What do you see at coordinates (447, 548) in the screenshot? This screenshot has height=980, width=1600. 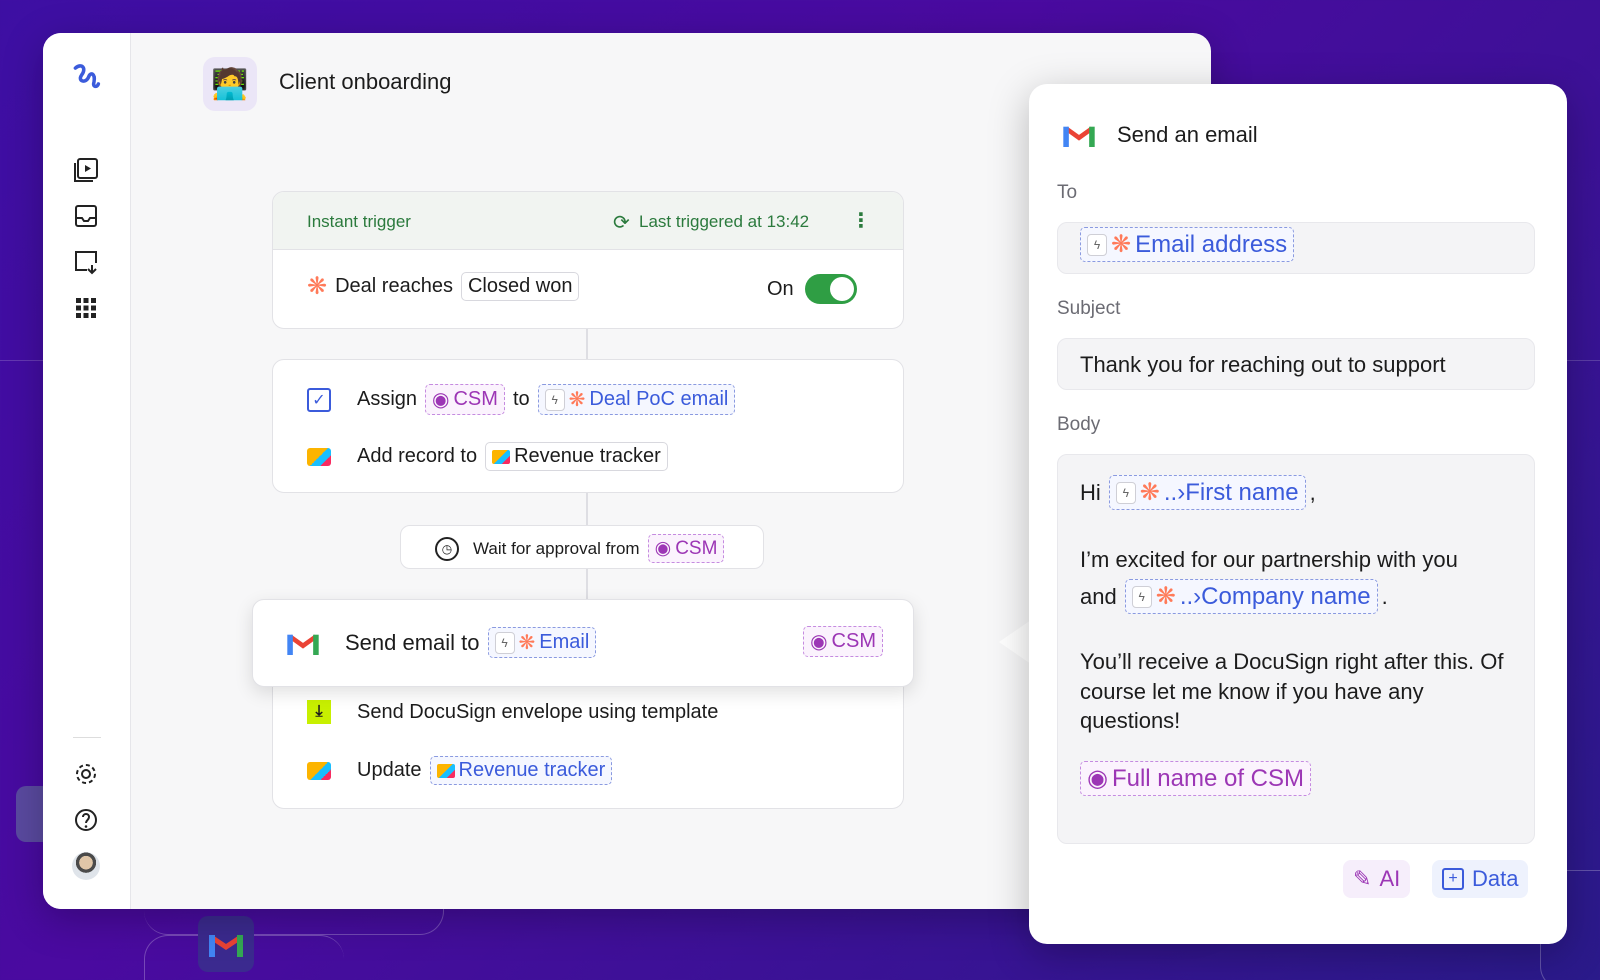 I see `clock-icon: ◷` at bounding box center [447, 548].